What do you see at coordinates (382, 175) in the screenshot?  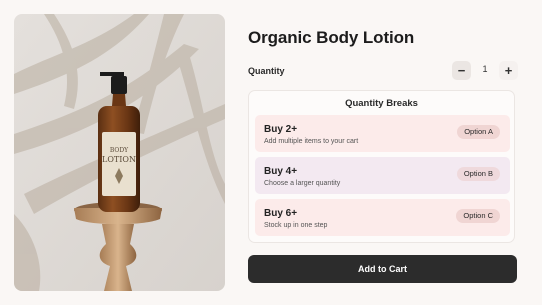 I see `quantity-break-row: Buy 4+ Choose a larger quantity Option B` at bounding box center [382, 175].